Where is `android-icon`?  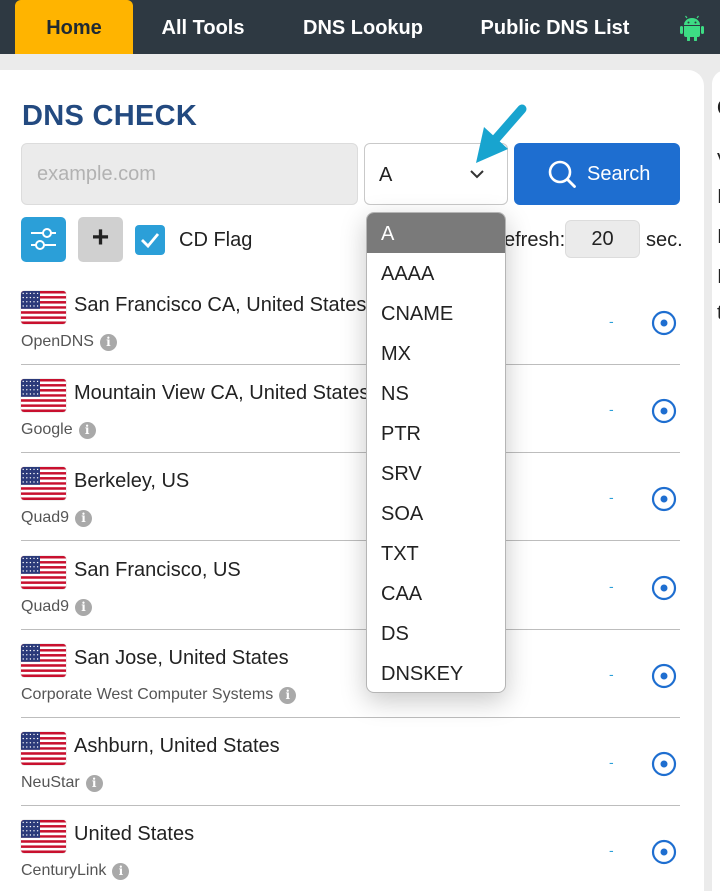
android-icon is located at coordinates (692, 28).